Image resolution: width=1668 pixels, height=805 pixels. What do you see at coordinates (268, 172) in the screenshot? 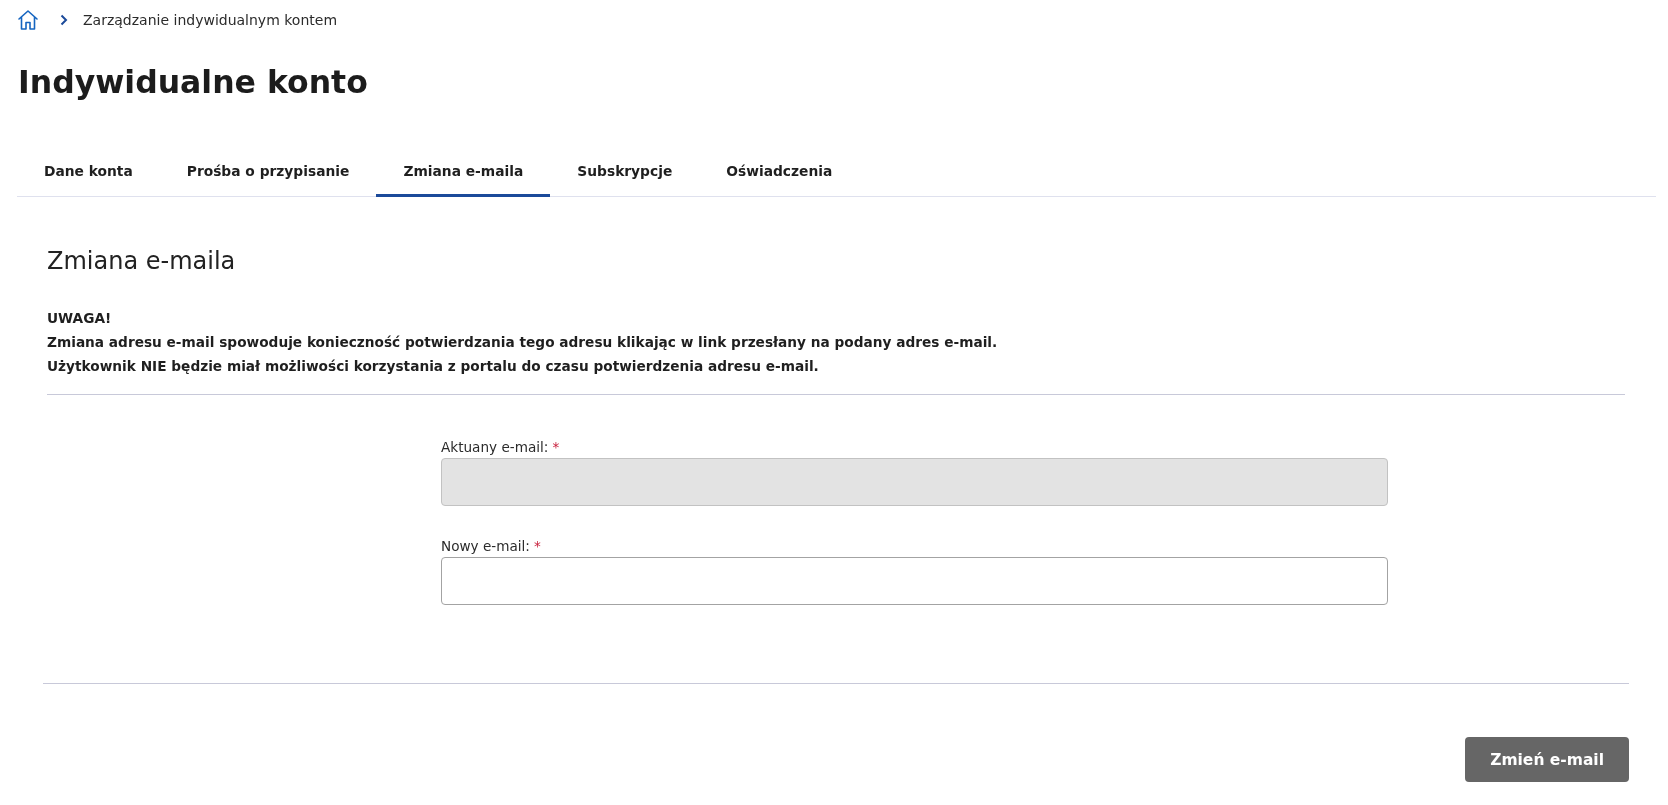
I see `tab: Prośba o przypisanie` at bounding box center [268, 172].